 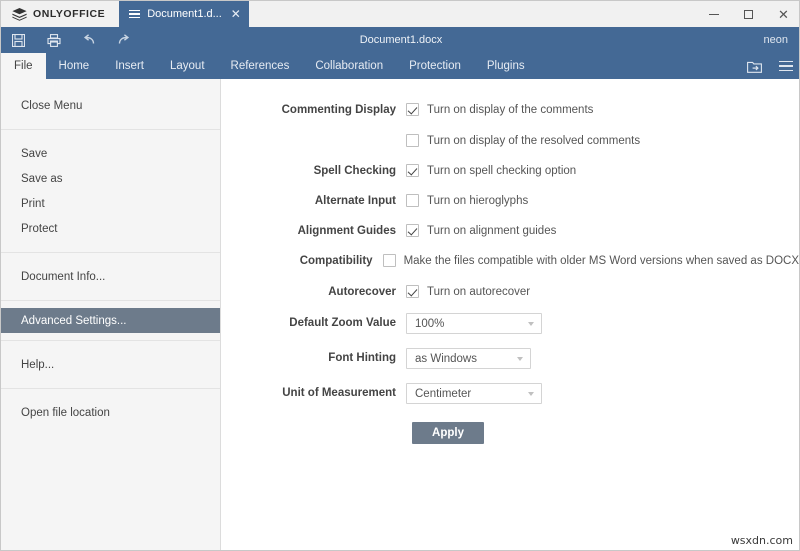 I want to click on dropdown-value: Centimeter, so click(x=443, y=393).